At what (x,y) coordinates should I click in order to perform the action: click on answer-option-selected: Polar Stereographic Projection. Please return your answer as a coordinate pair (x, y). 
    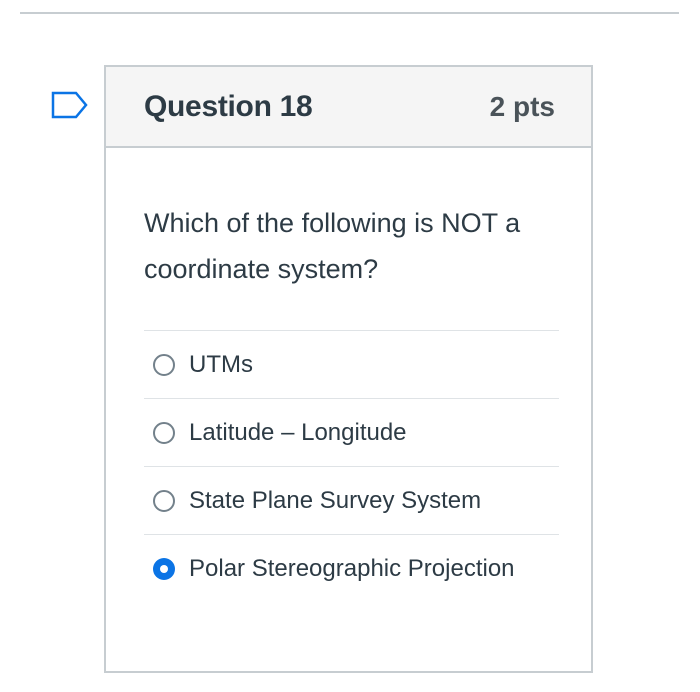
    Looking at the image, I should click on (351, 568).